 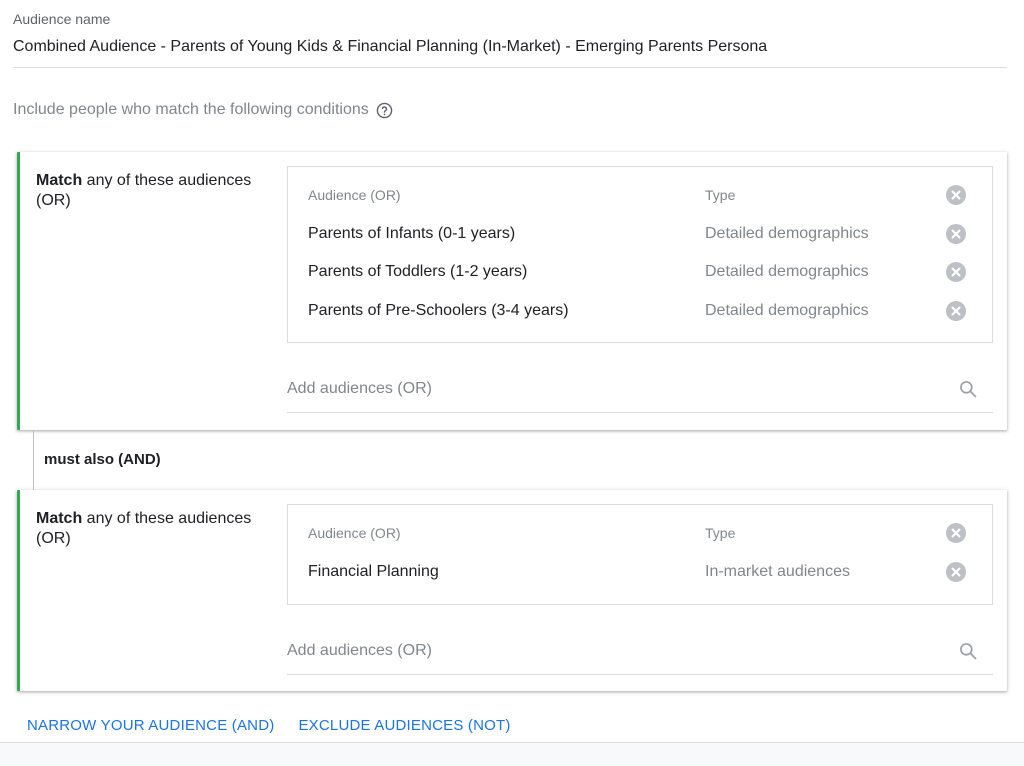 I want to click on and-connector-line, so click(x=33, y=460).